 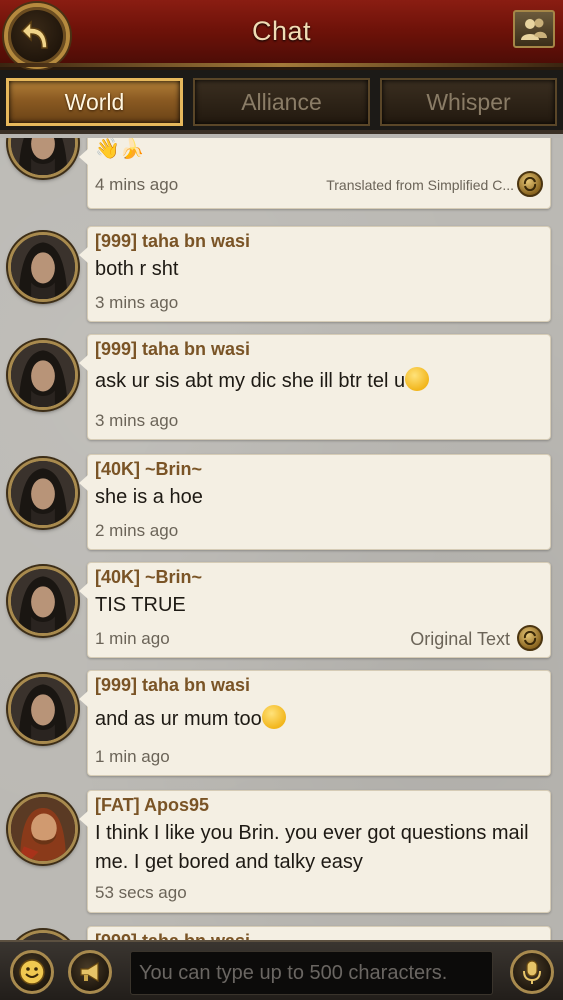 I want to click on emoji-button, so click(x=32, y=972).